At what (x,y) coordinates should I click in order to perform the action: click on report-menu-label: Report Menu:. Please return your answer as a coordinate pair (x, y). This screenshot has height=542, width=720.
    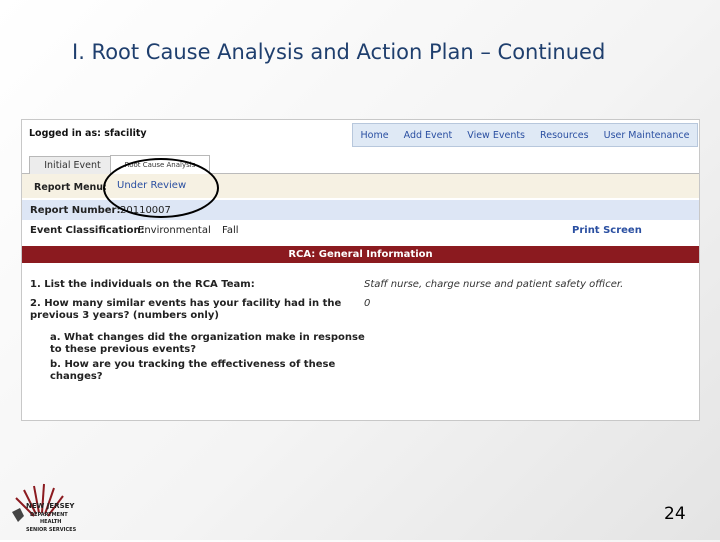
    Looking at the image, I should click on (70, 187).